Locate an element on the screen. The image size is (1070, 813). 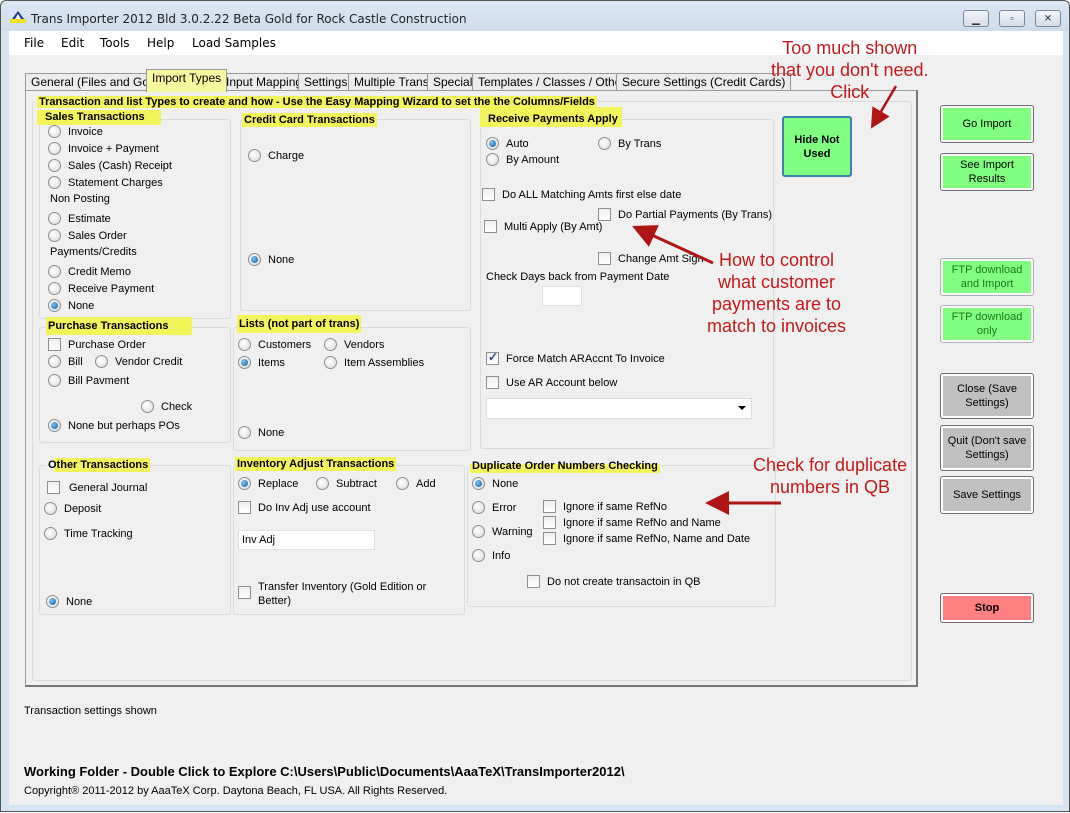
minimize-icon: ▁ is located at coordinates (976, 20).